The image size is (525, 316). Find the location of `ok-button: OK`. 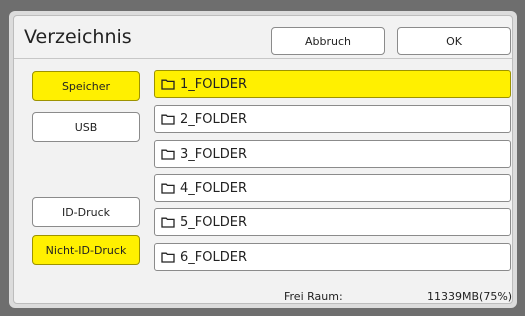

ok-button: OK is located at coordinates (454, 41).